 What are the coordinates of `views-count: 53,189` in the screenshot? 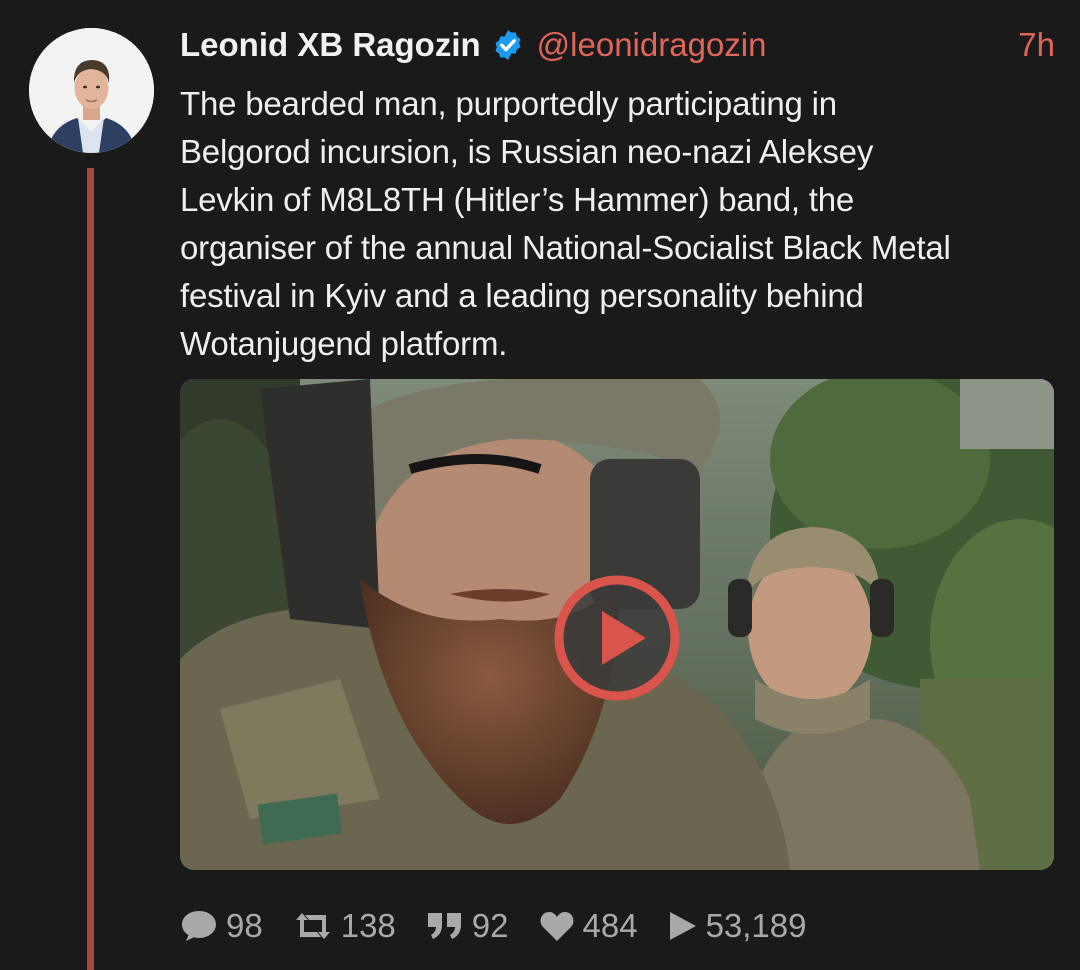 It's located at (756, 925).